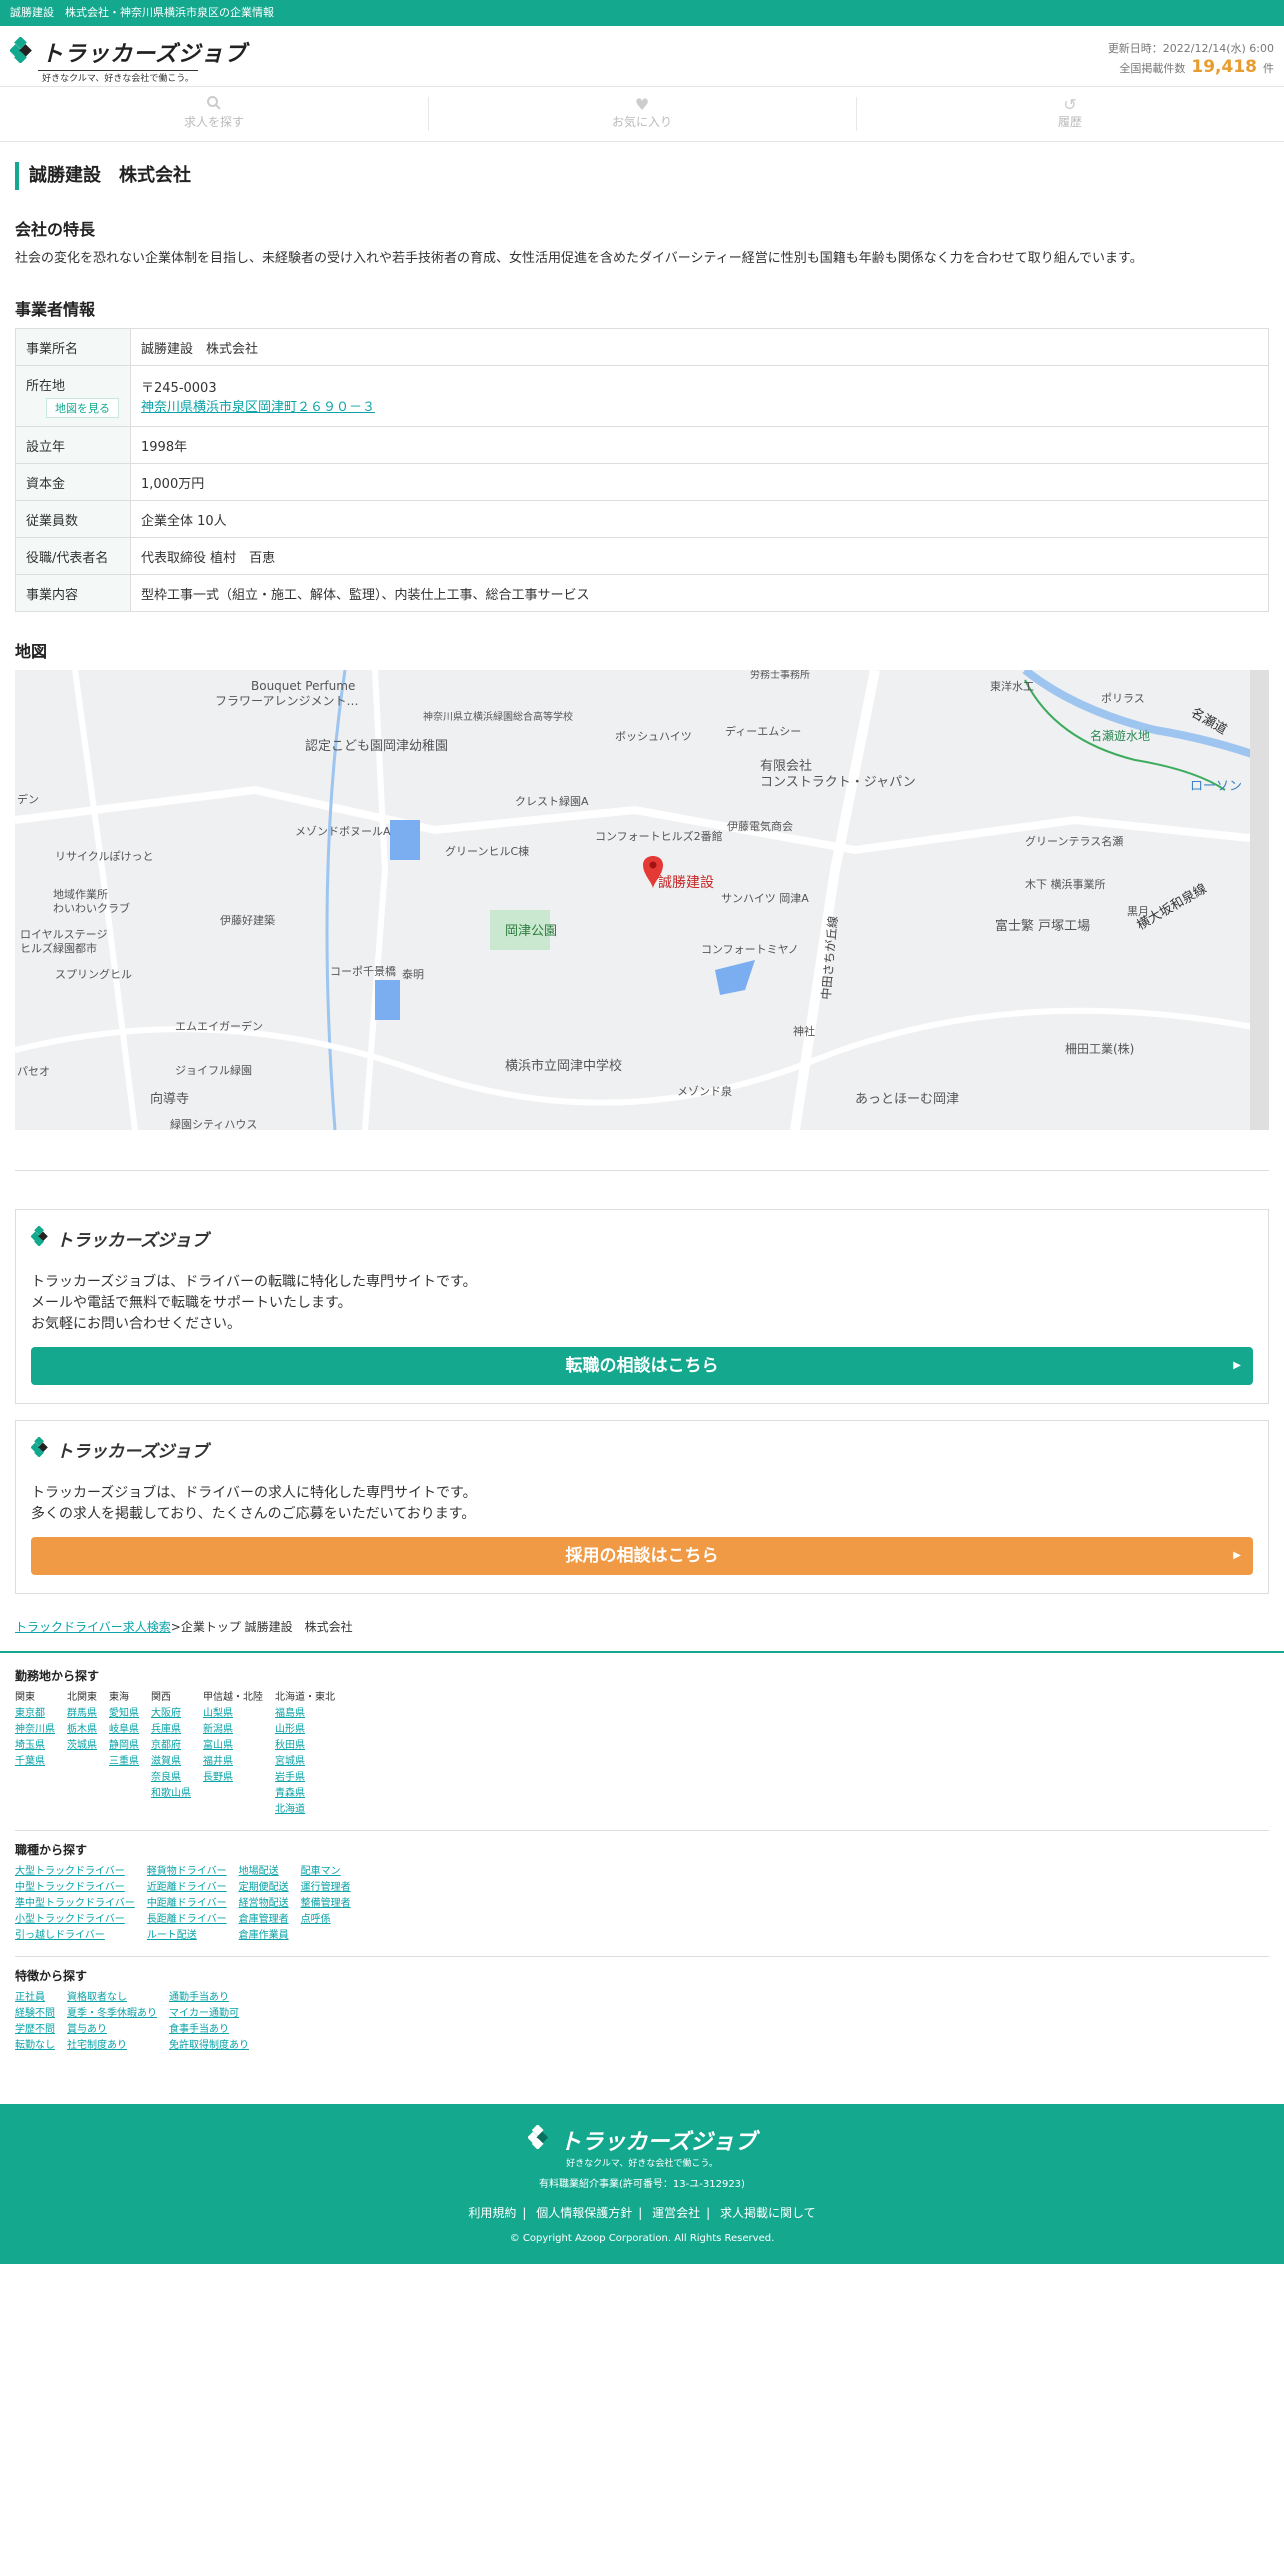 This screenshot has width=1284, height=2568. I want to click on table-row: 所在地 地図を見る 〒245-0003 神奈川県横浜市泉区岡津町２６９０－３, so click(642, 396).